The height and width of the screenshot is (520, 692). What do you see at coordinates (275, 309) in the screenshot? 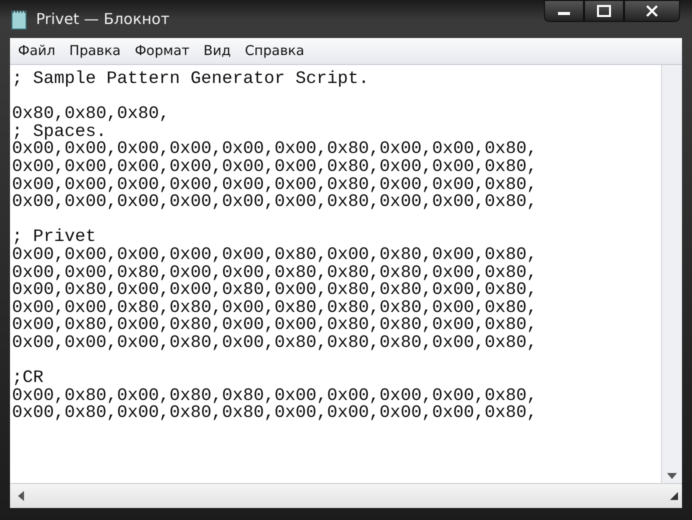
I see `text-line: 0x00,0x00,0x80,0x80,0x00,0x80,0x80,0x80,0x00,0x80,` at bounding box center [275, 309].